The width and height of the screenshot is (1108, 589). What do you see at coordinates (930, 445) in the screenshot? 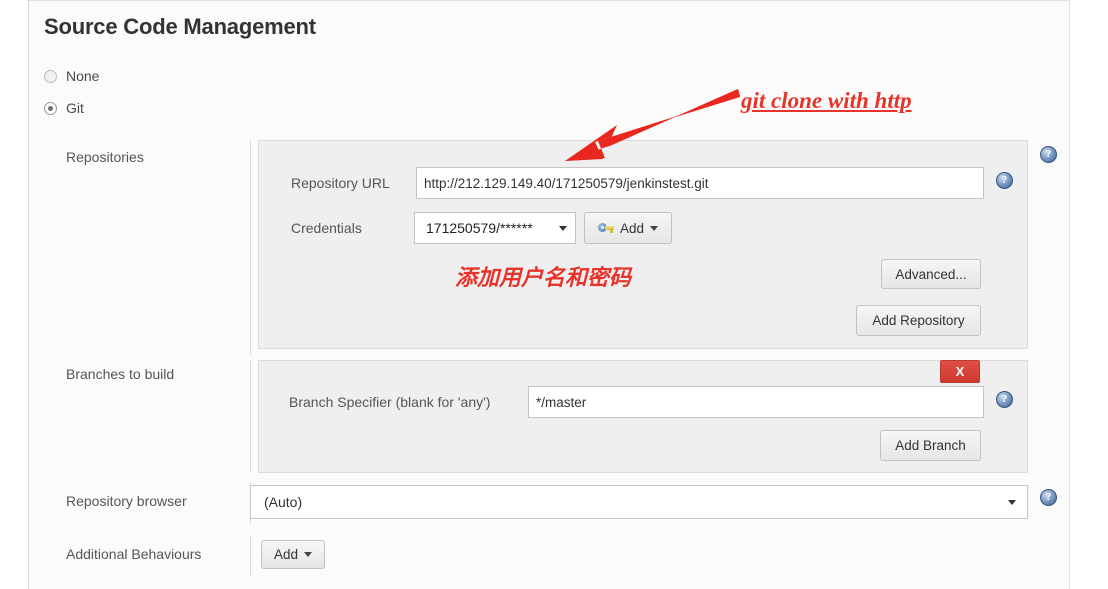
I see `add-branch-button: Add Branch` at bounding box center [930, 445].